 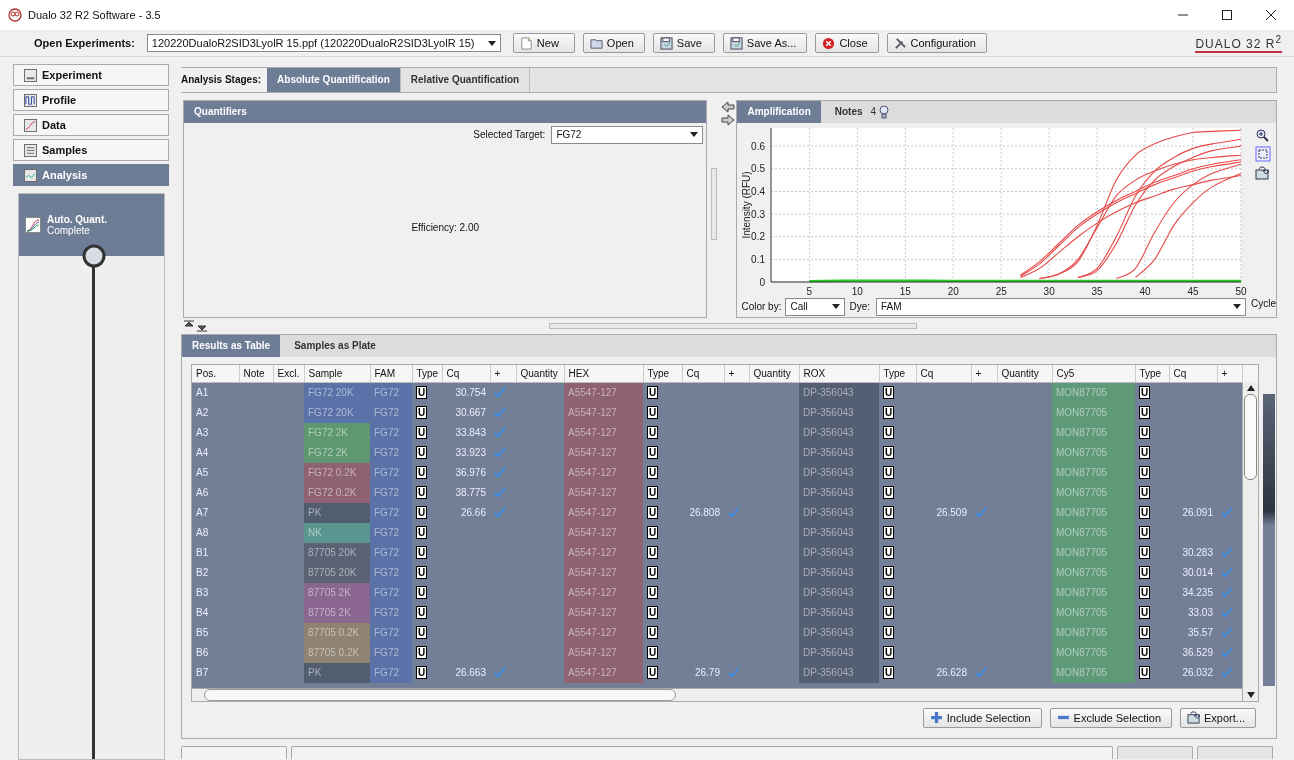 What do you see at coordinates (84, 43) in the screenshot?
I see `open-experiments-label: Open Experiments:` at bounding box center [84, 43].